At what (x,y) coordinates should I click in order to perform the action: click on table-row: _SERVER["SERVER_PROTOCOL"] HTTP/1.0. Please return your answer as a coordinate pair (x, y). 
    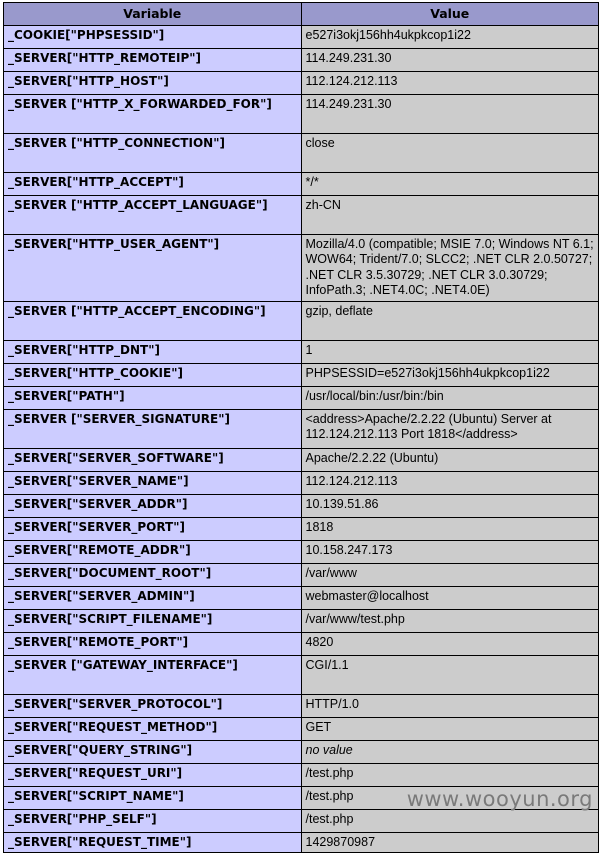
    Looking at the image, I should click on (301, 705).